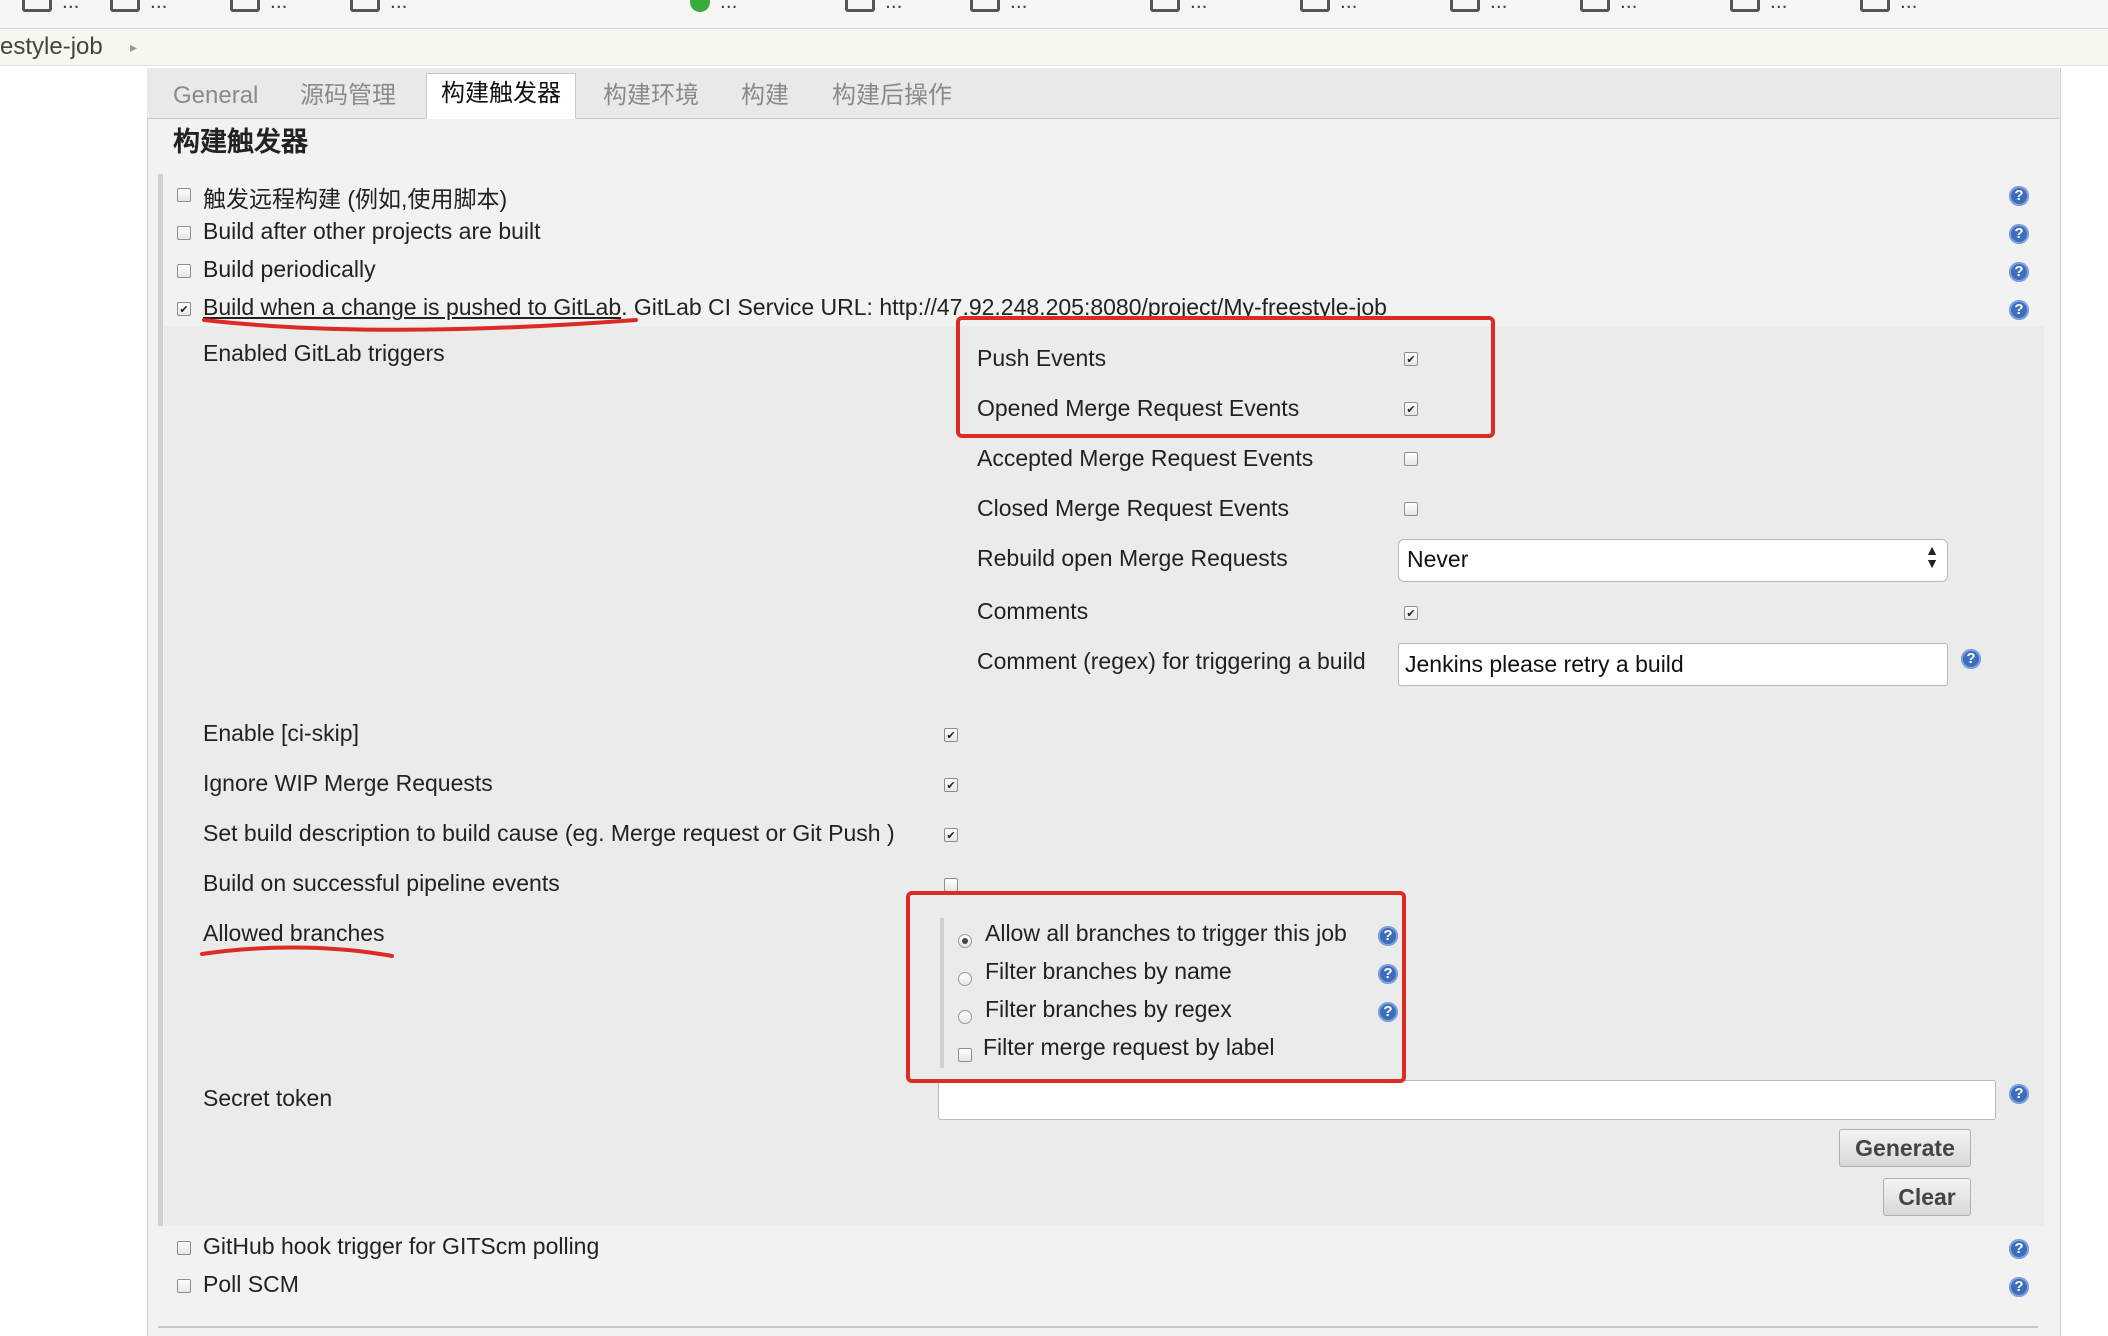 This screenshot has width=2108, height=1336. Describe the element at coordinates (1467, 1100) in the screenshot. I see `secret-token-input` at that location.